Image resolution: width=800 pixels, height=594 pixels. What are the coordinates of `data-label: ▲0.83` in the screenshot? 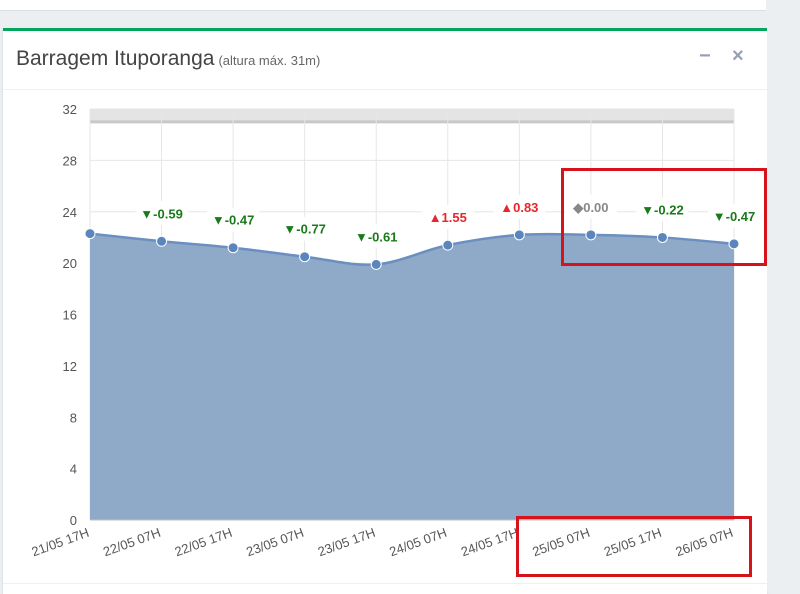 It's located at (519, 207).